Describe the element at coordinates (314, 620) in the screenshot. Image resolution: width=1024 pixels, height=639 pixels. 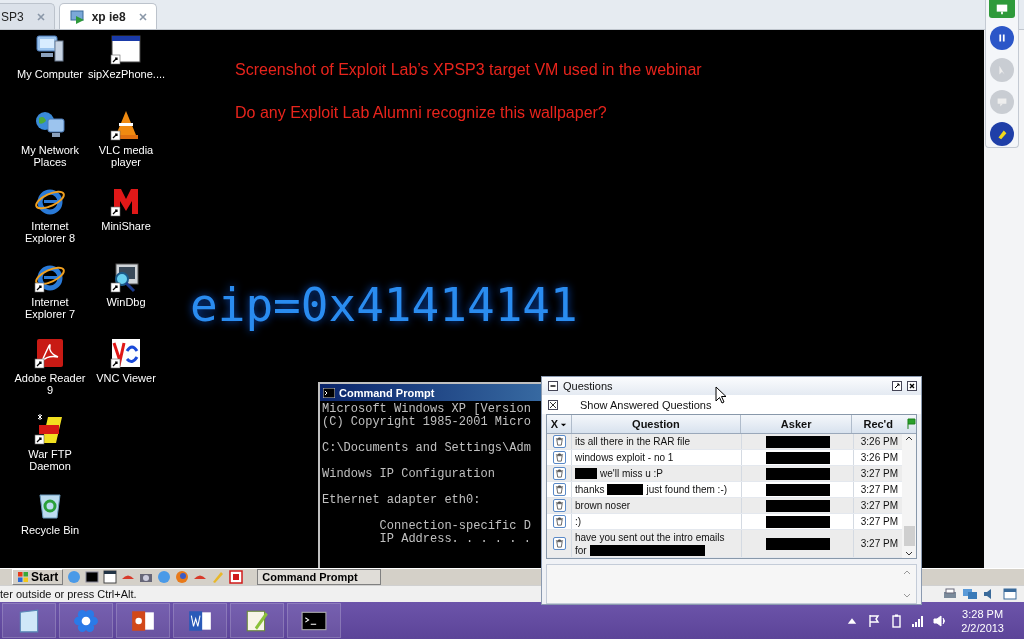
I see `terminal-app-button` at that location.